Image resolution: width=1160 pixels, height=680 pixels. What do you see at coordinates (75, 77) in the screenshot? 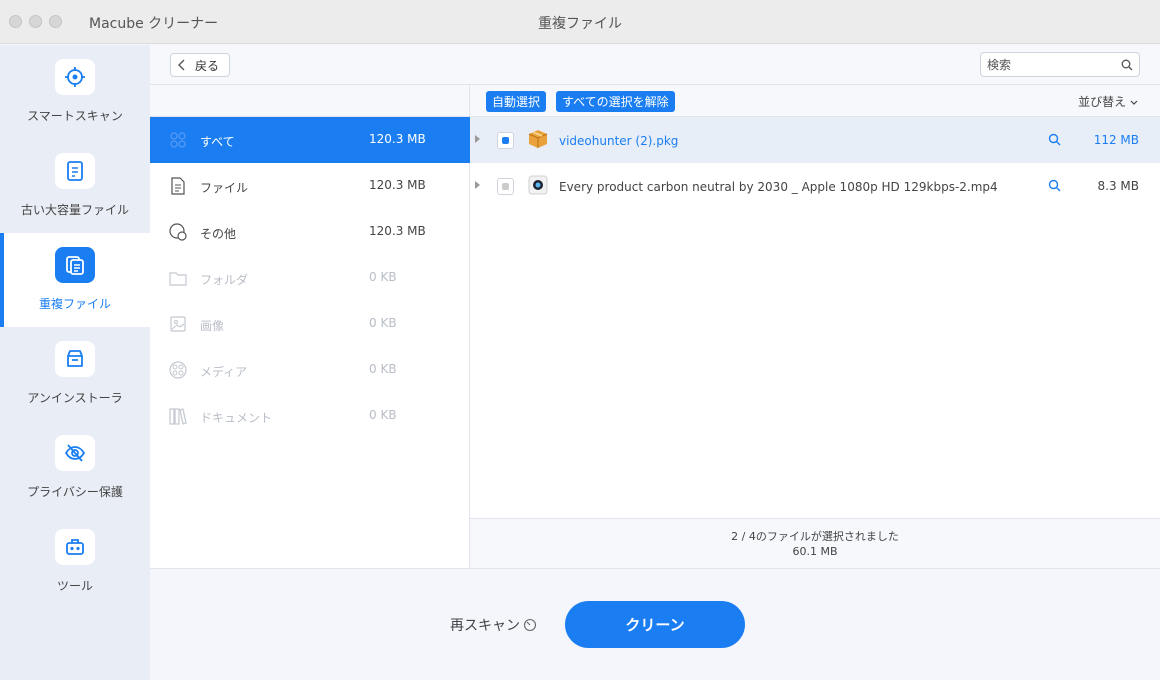
I see `target-icon` at bounding box center [75, 77].